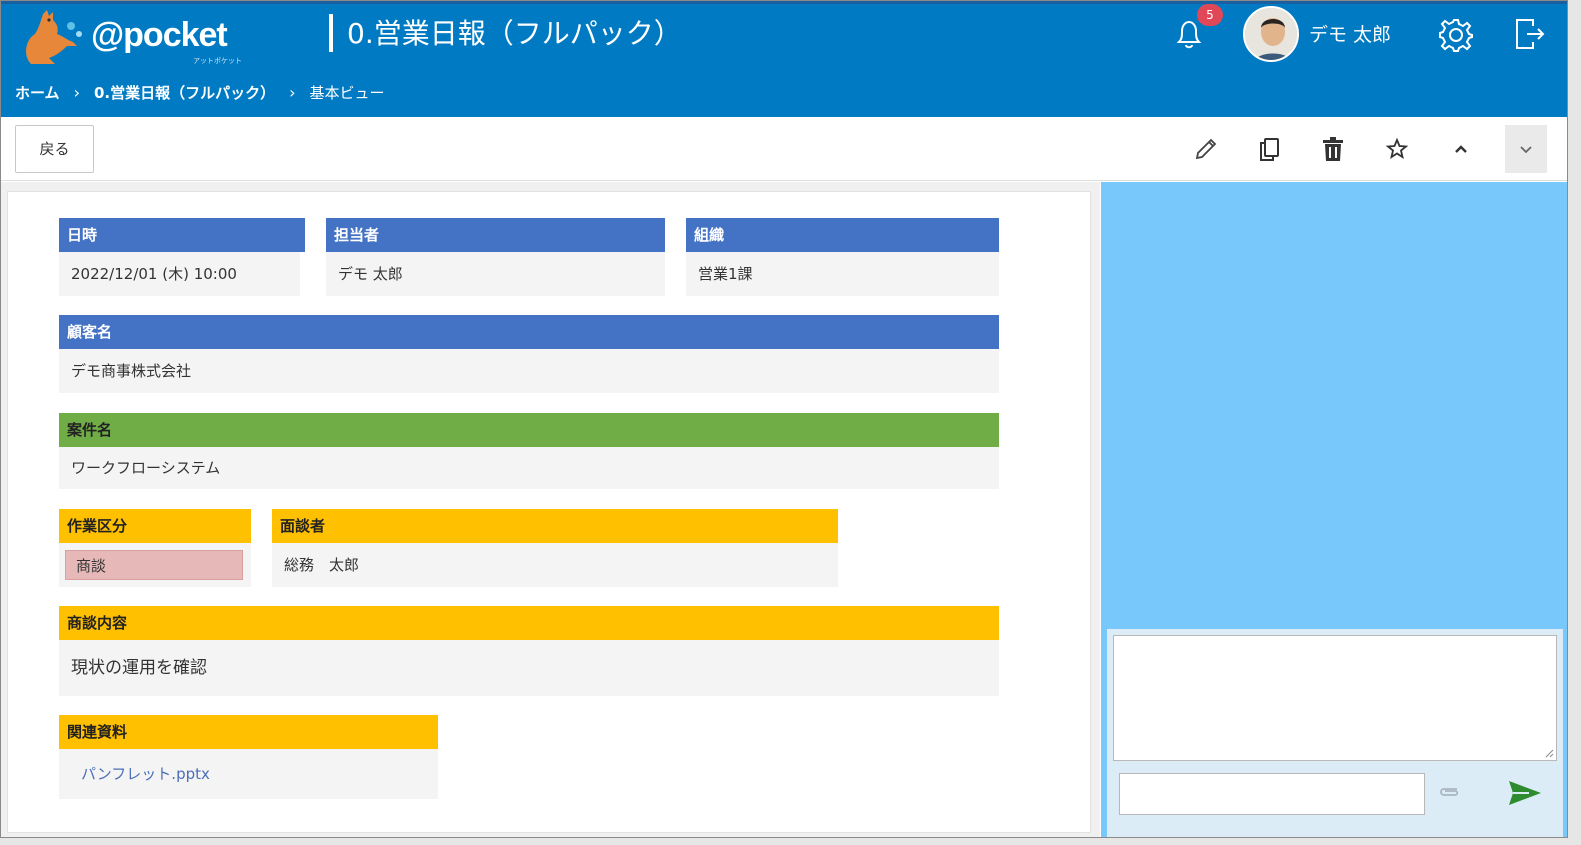 The width and height of the screenshot is (1581, 845). Describe the element at coordinates (54, 149) in the screenshot. I see `back-button: 戻る` at that location.